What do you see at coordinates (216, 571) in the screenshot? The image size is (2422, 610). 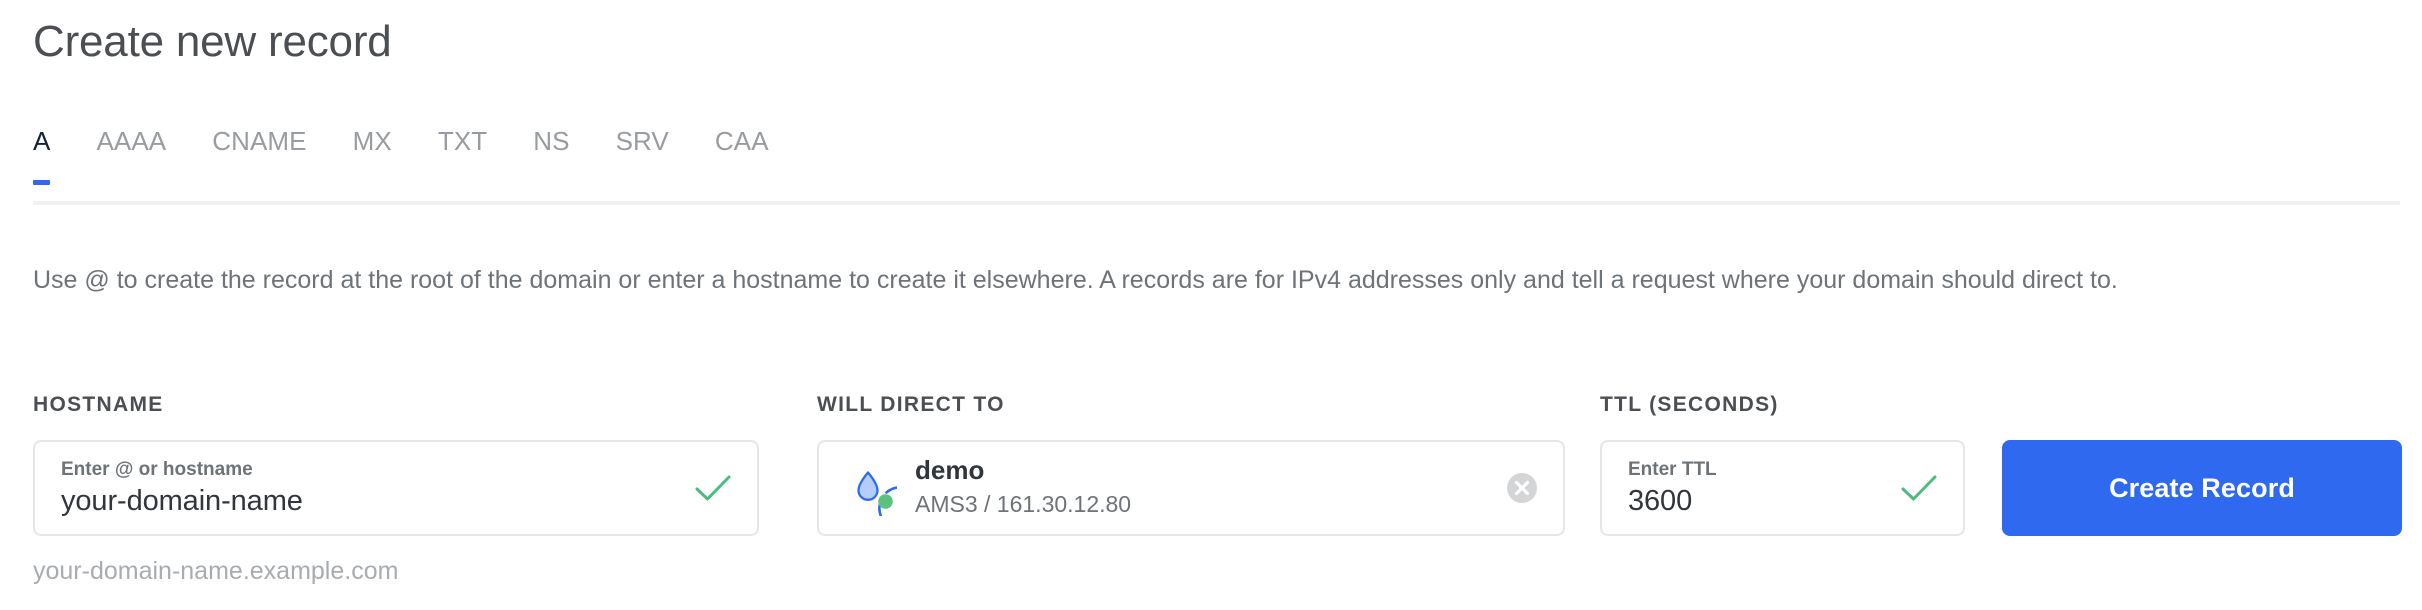 I see `hostname-helper-text: your-domain-name.example.com` at bounding box center [216, 571].